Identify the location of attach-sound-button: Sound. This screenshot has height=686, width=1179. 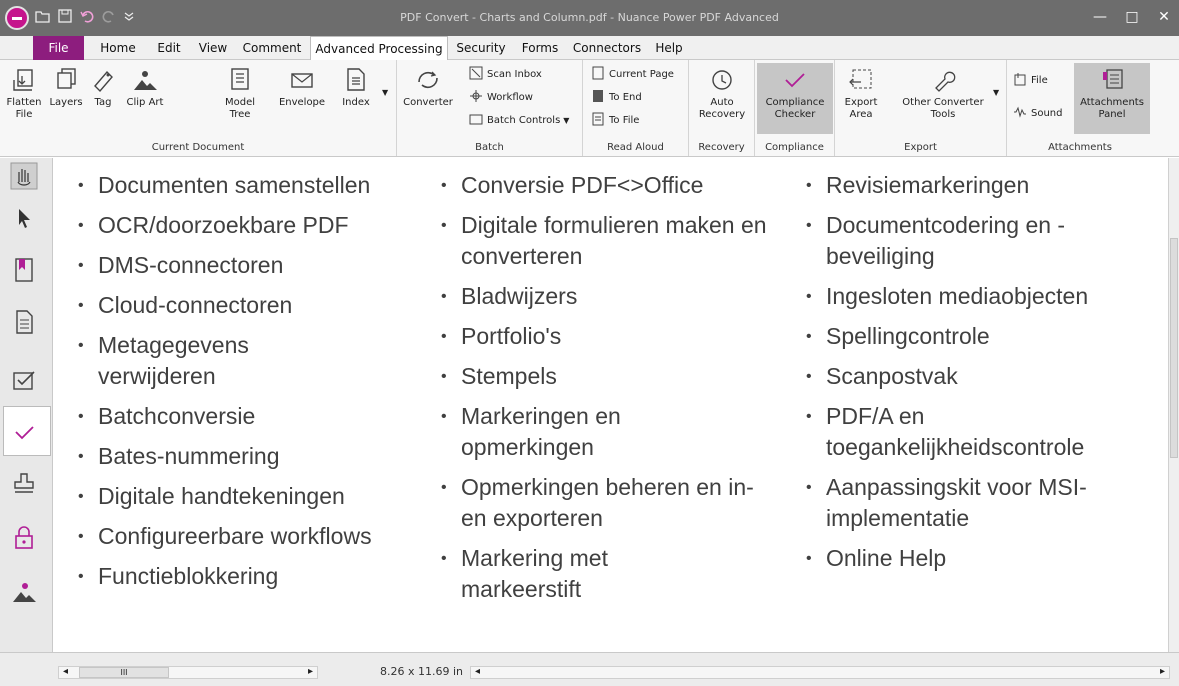
(1038, 114).